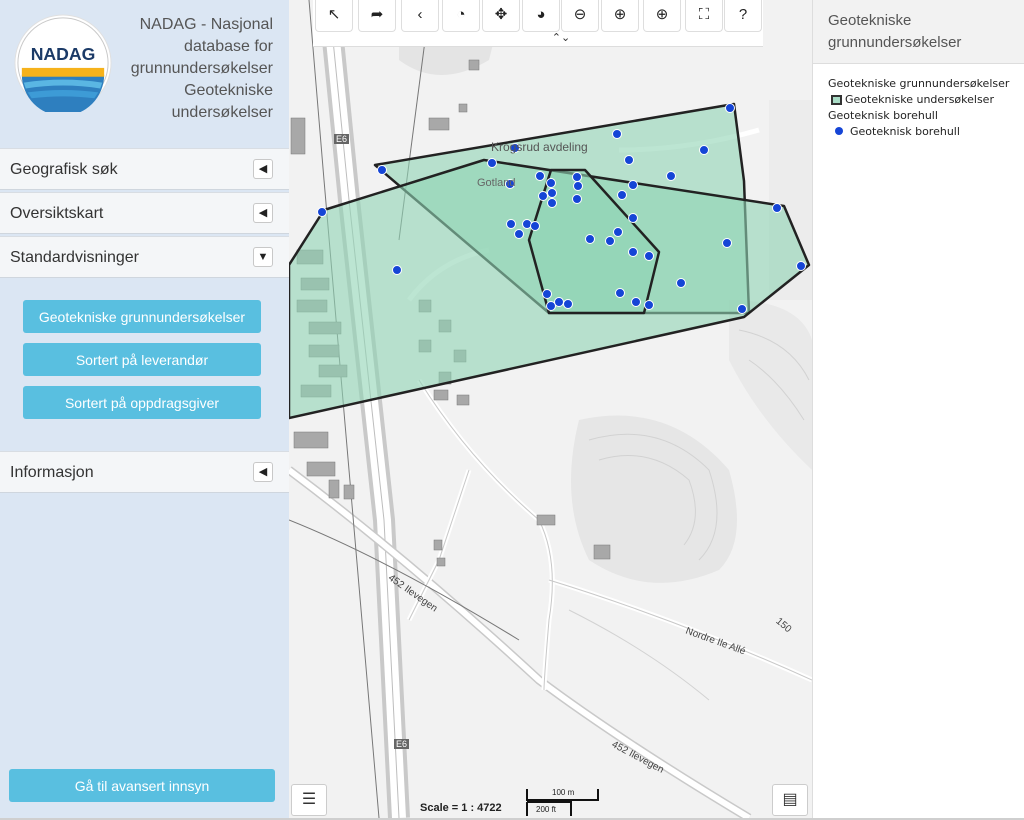  I want to click on accordion-label: Informasjon, so click(52, 472).